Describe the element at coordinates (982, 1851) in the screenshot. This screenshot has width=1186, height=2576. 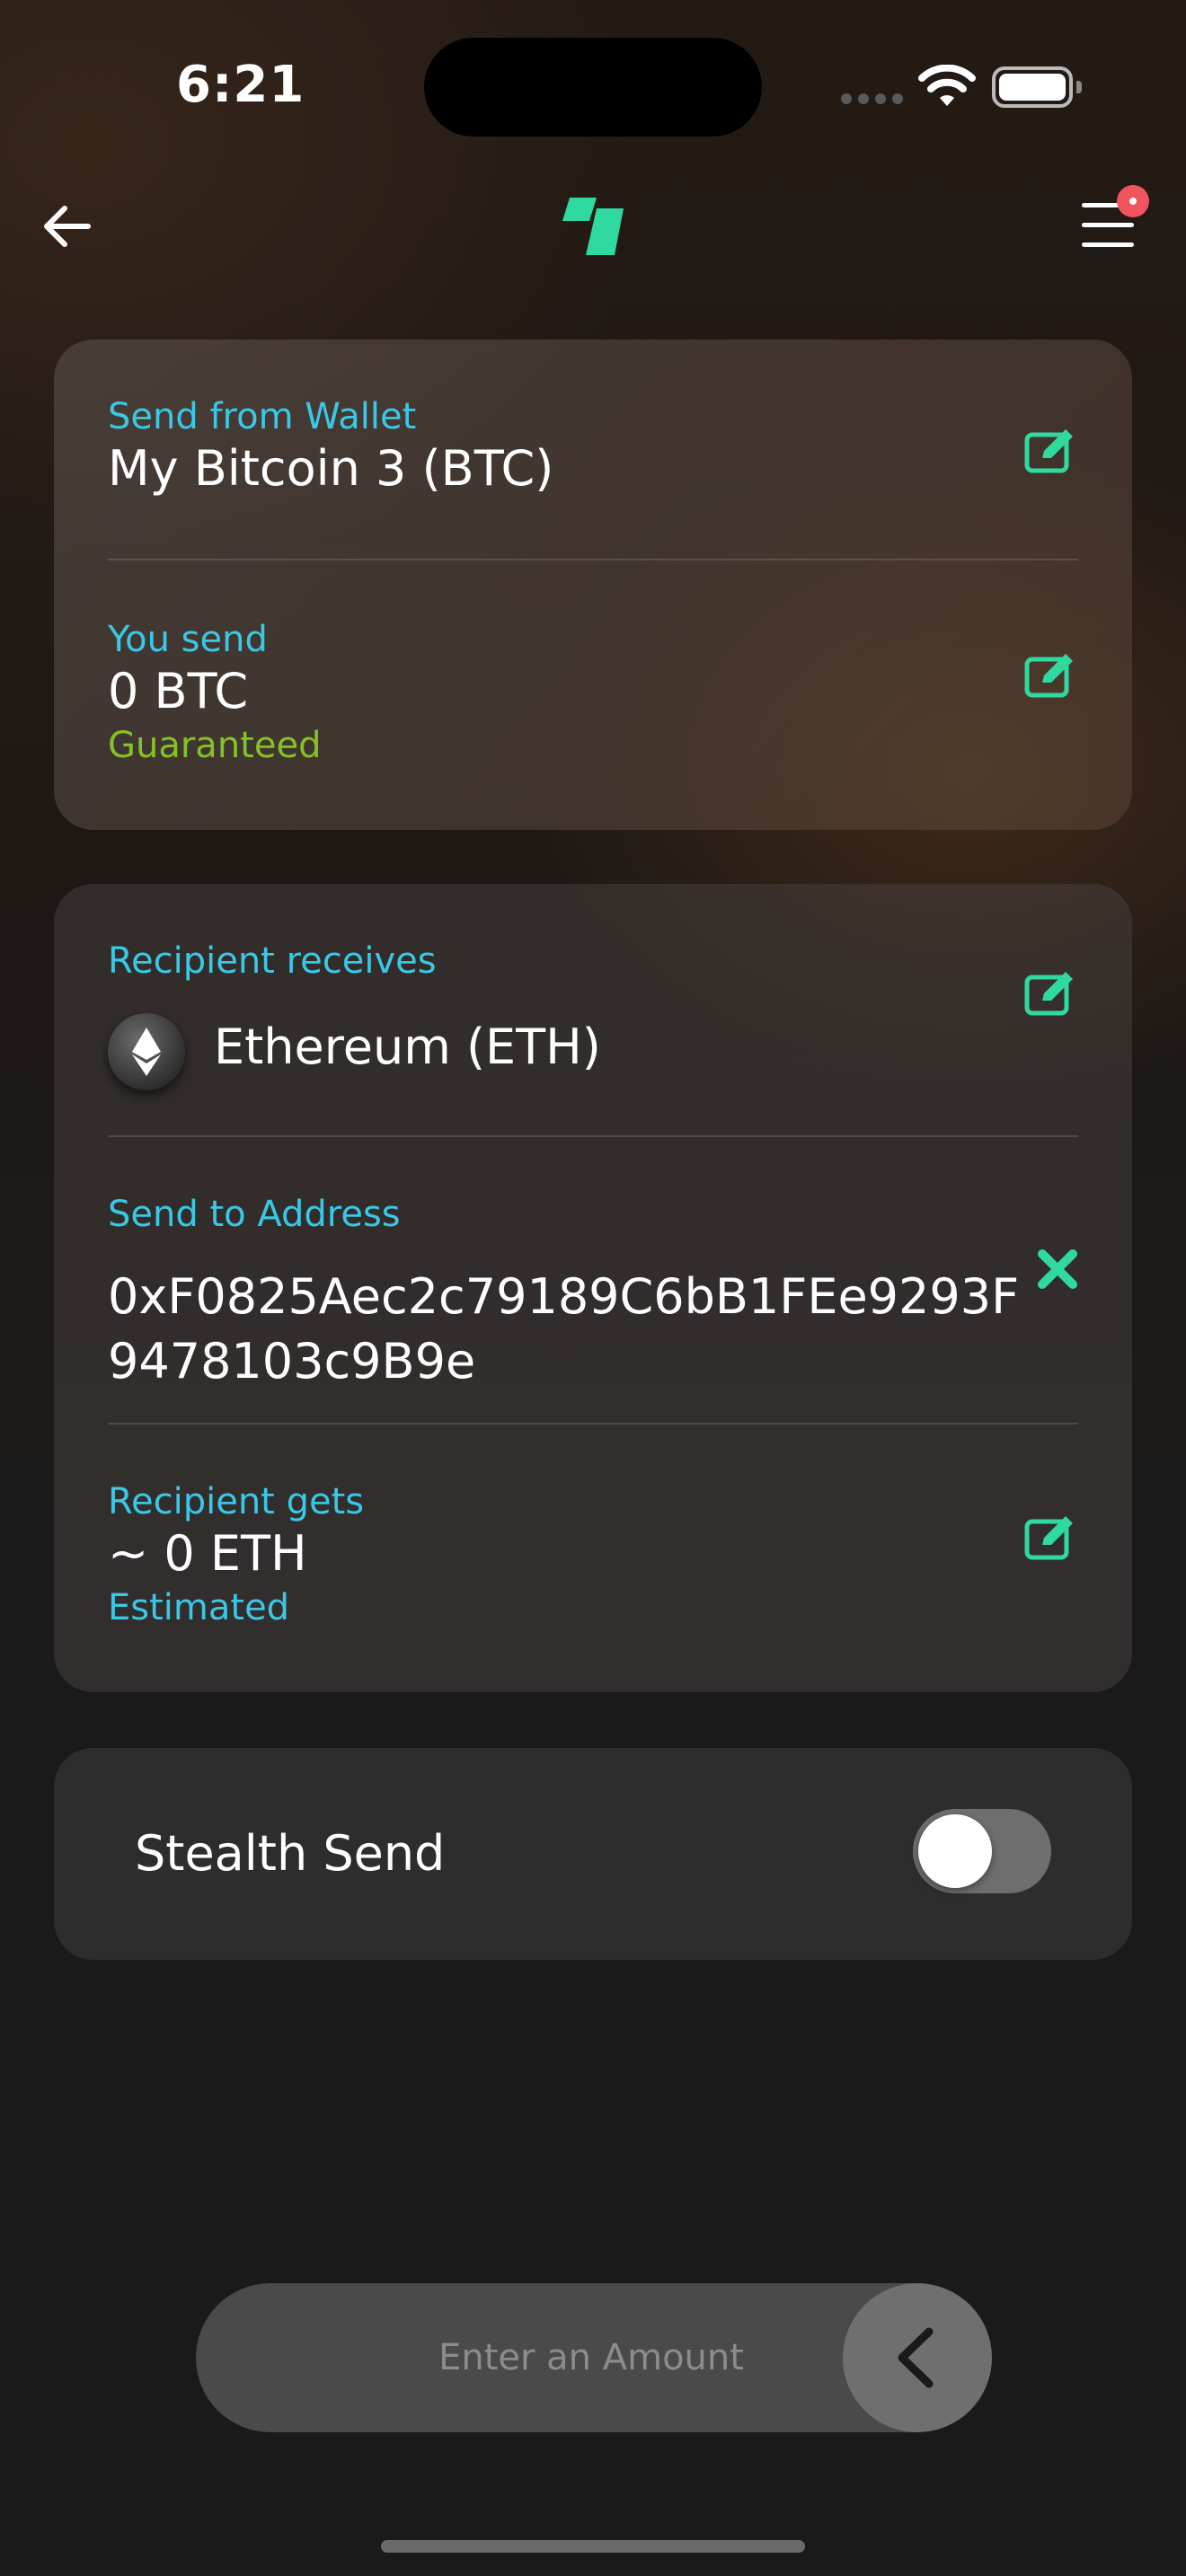
I see `stealth-send-toggle` at that location.